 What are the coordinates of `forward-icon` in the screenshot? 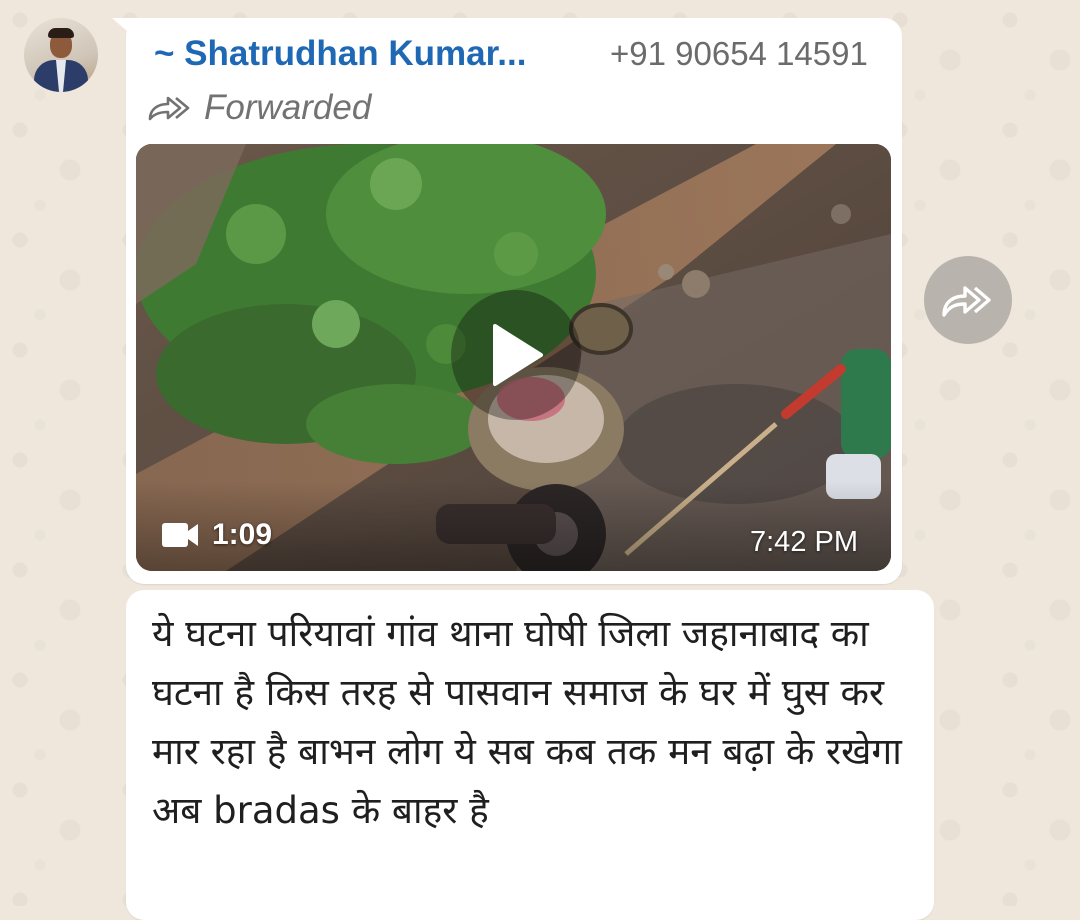 It's located at (966, 301).